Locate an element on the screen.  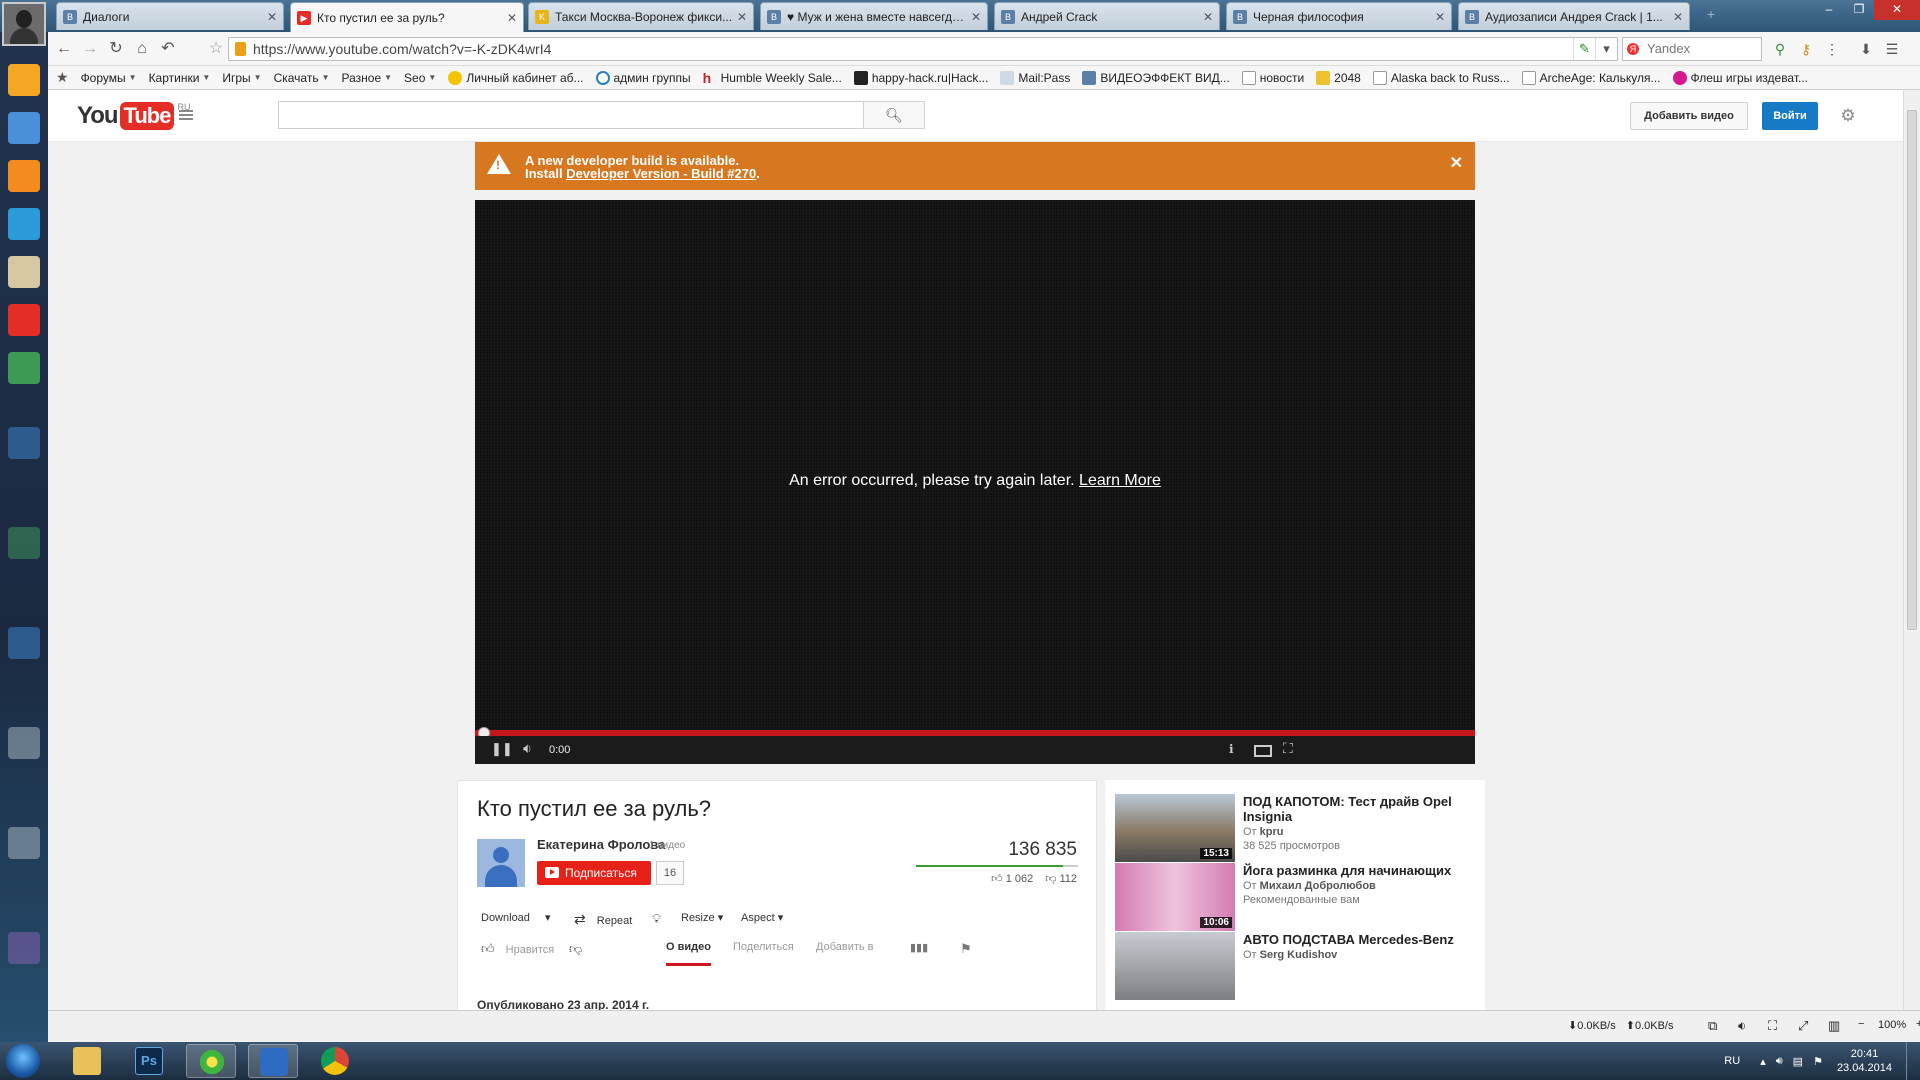
address-bar: ✎ ▾ is located at coordinates (923, 49).